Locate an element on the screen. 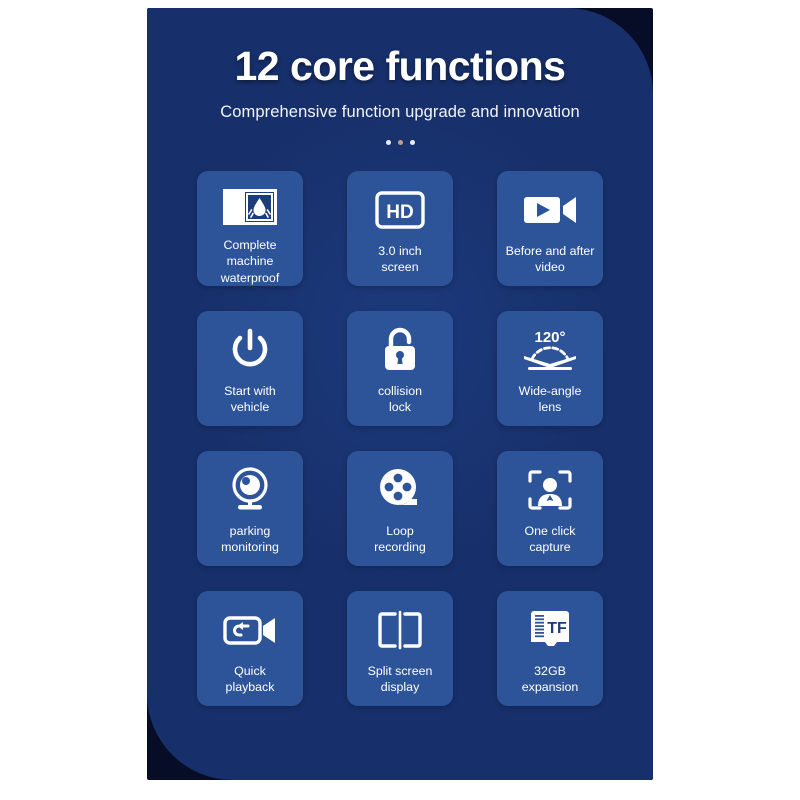 The height and width of the screenshot is (800, 800). feature-card: One click capture is located at coordinates (550, 509).